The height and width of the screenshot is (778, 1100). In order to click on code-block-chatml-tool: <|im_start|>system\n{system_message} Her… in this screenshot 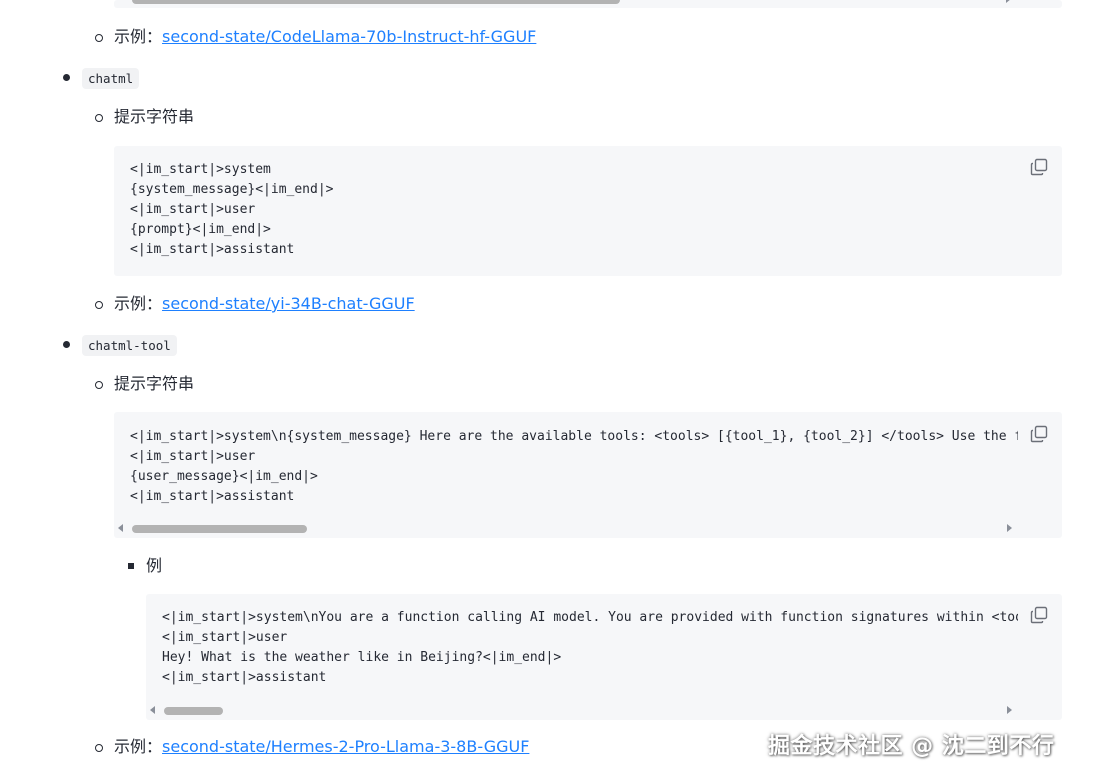, I will do `click(588, 475)`.